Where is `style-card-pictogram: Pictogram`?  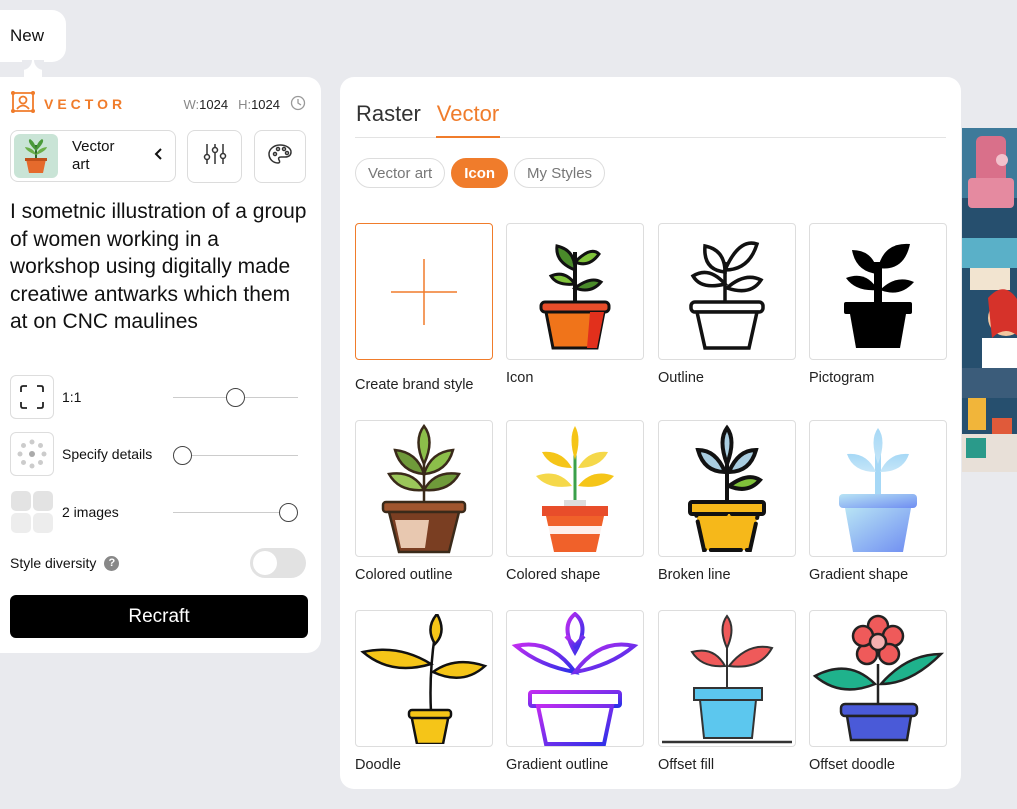
style-card-pictogram: Pictogram is located at coordinates (878, 304).